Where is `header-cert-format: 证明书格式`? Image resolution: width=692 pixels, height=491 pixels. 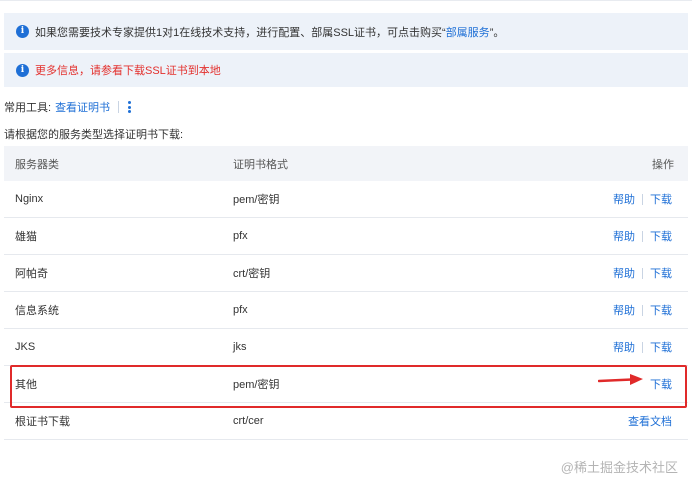
header-cert-format: 证明书格式 is located at coordinates (260, 164).